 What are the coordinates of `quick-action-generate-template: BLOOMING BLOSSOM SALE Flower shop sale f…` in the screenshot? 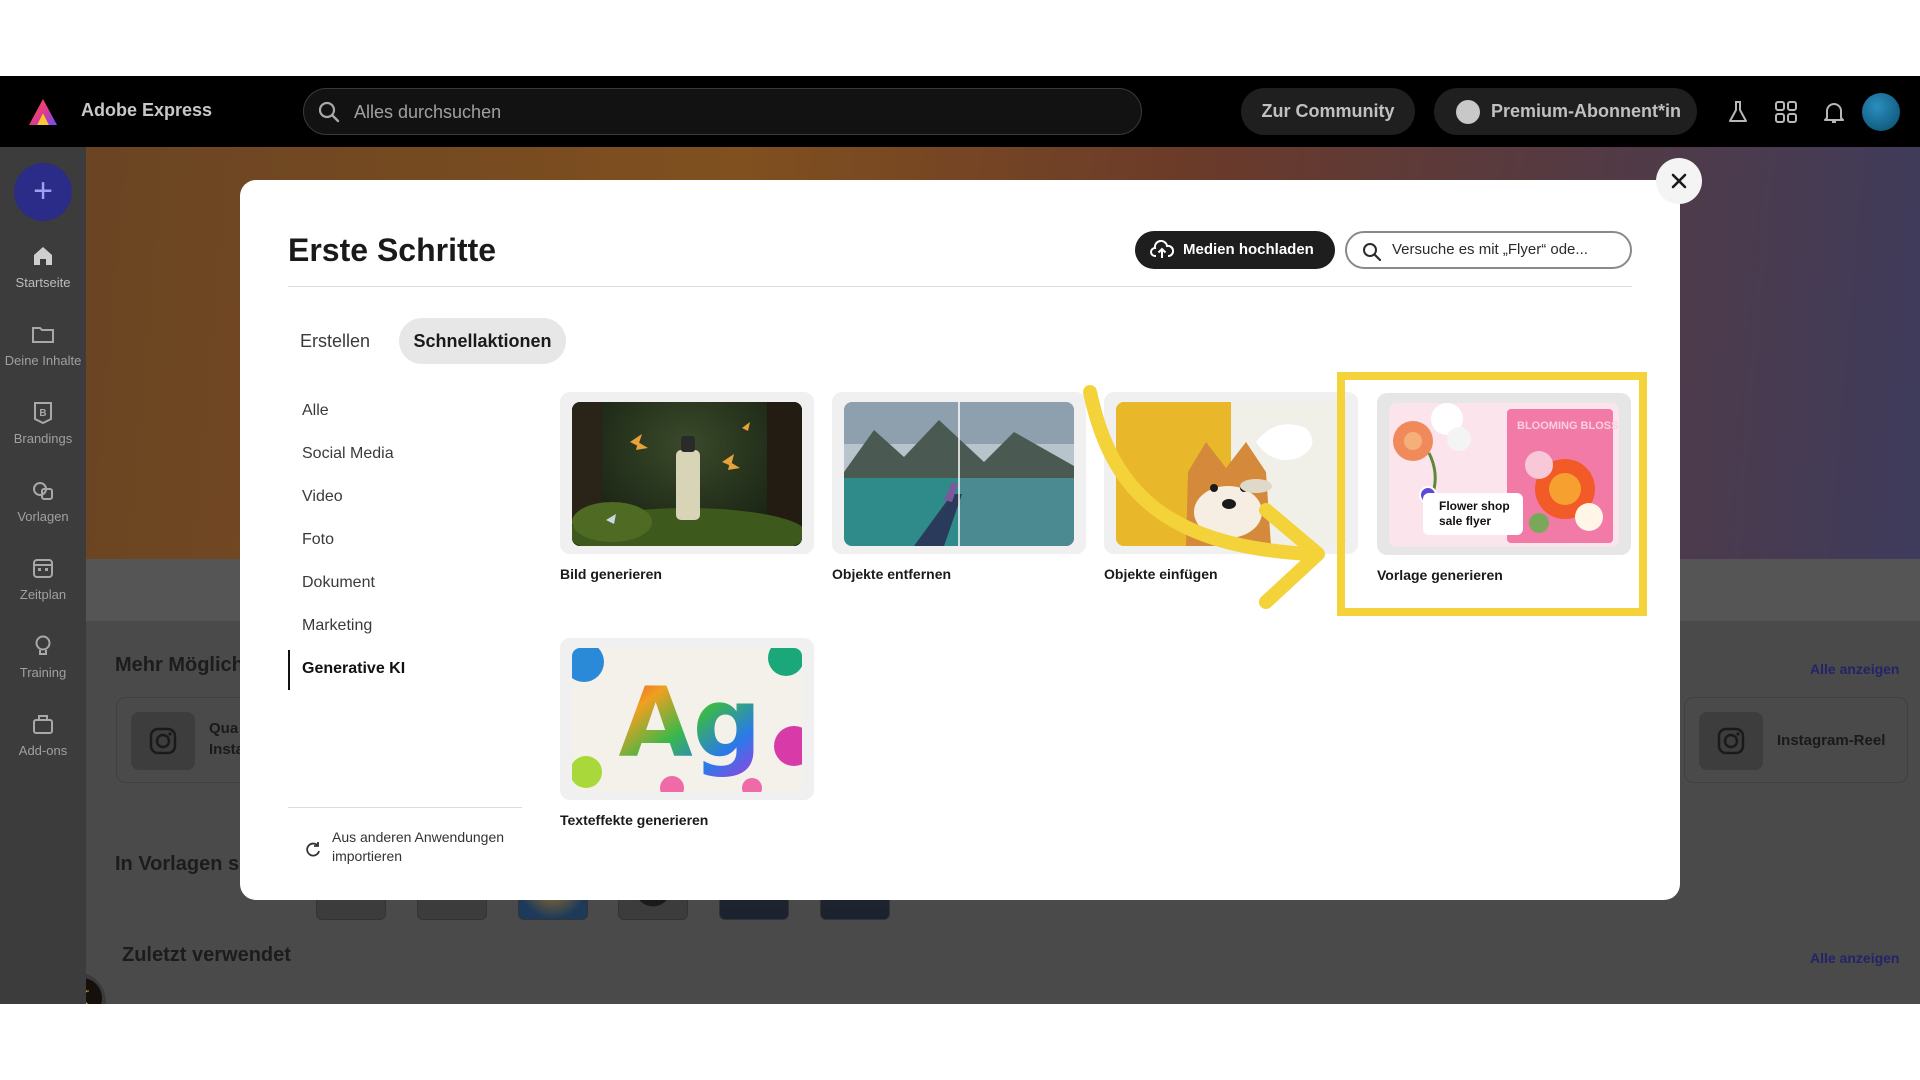 It's located at (1504, 488).